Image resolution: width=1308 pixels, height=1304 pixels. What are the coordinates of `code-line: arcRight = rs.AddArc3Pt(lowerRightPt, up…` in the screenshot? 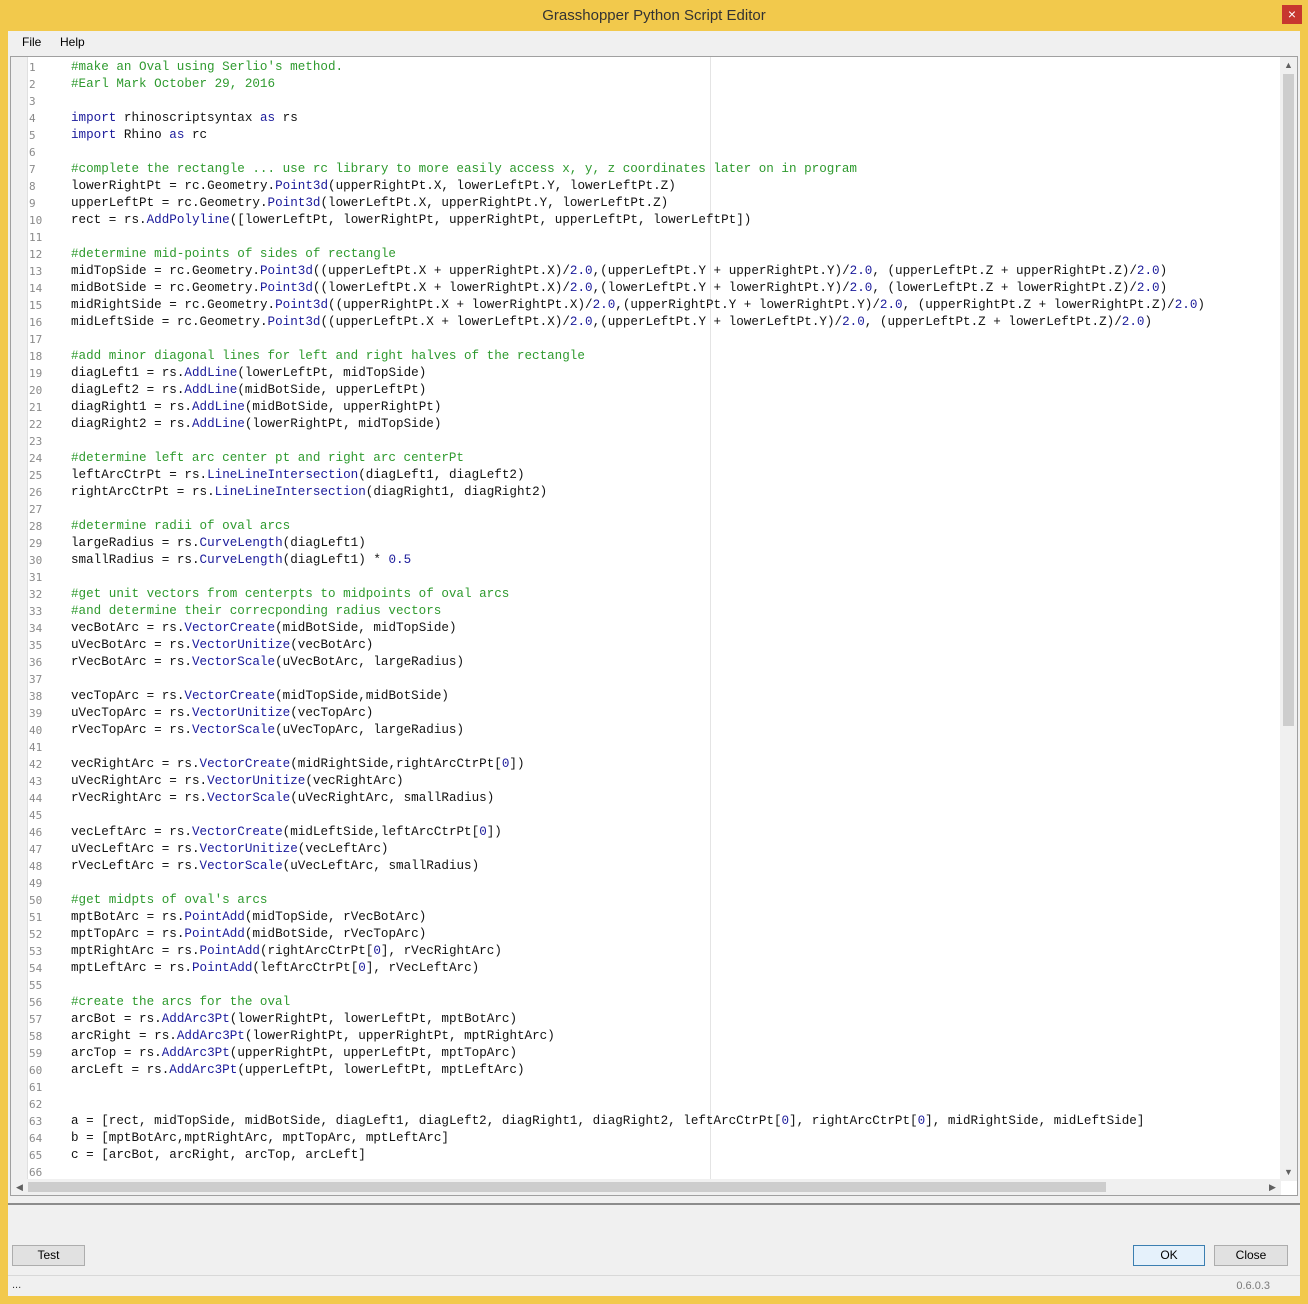 It's located at (638, 1036).